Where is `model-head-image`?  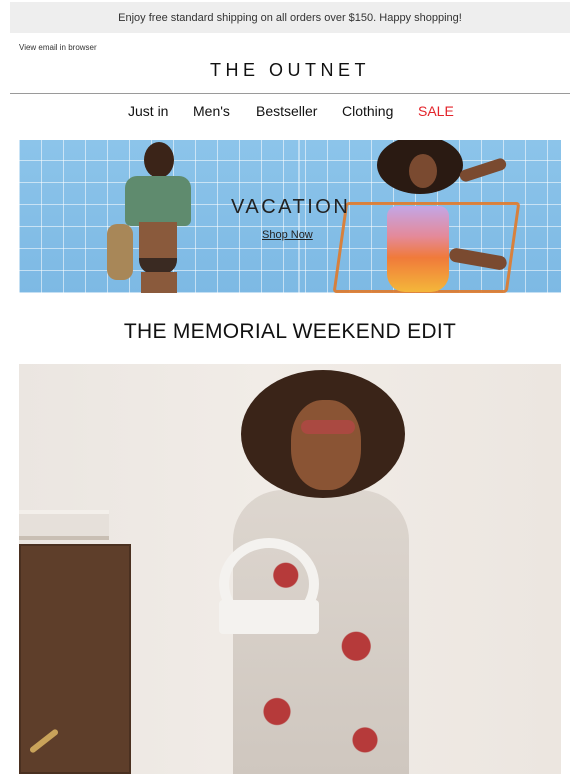 model-head-image is located at coordinates (159, 160).